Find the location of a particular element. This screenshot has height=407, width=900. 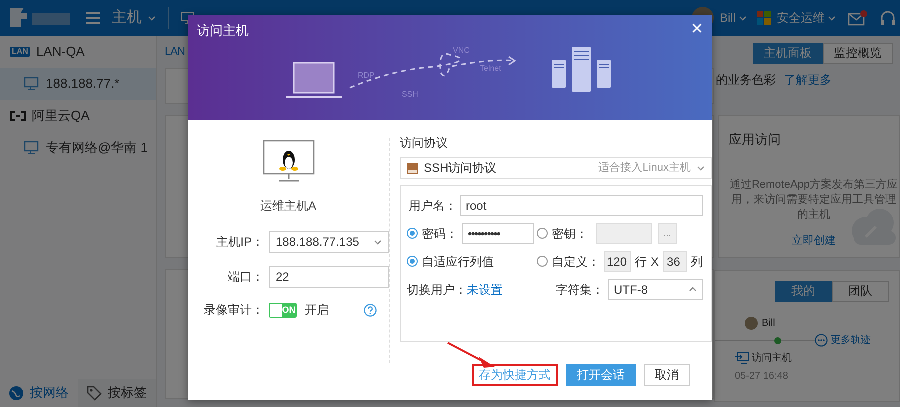

radio-option: 自适应行列值 is located at coordinates (450, 261).